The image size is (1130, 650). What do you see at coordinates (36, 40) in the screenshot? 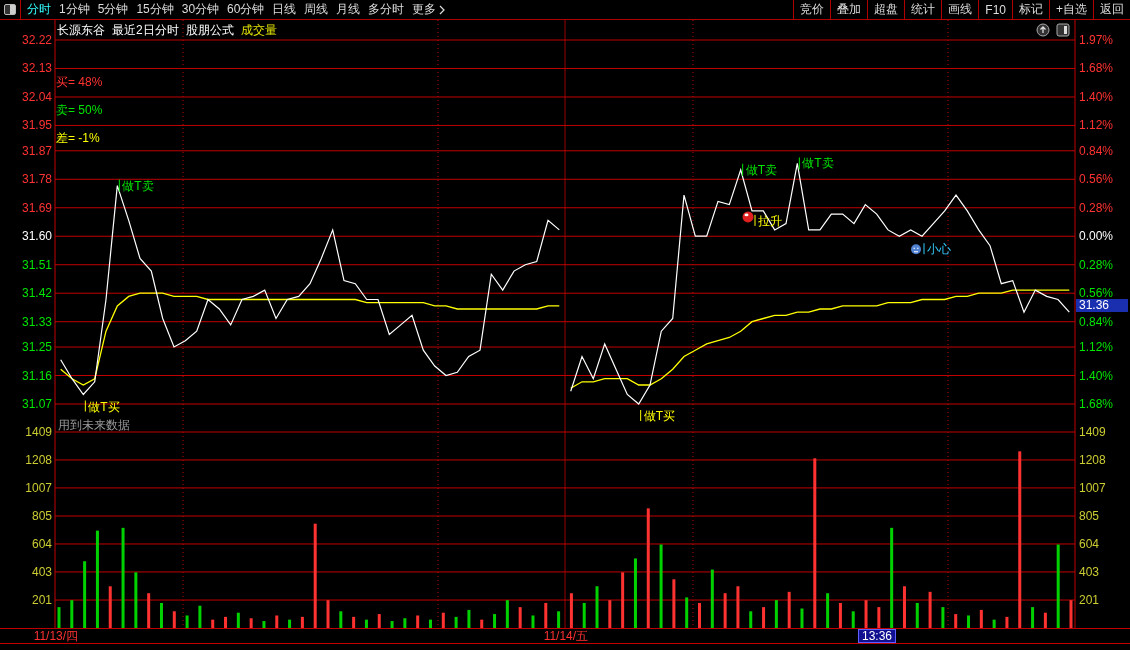
I see `price-tick-label: 32.22` at bounding box center [36, 40].